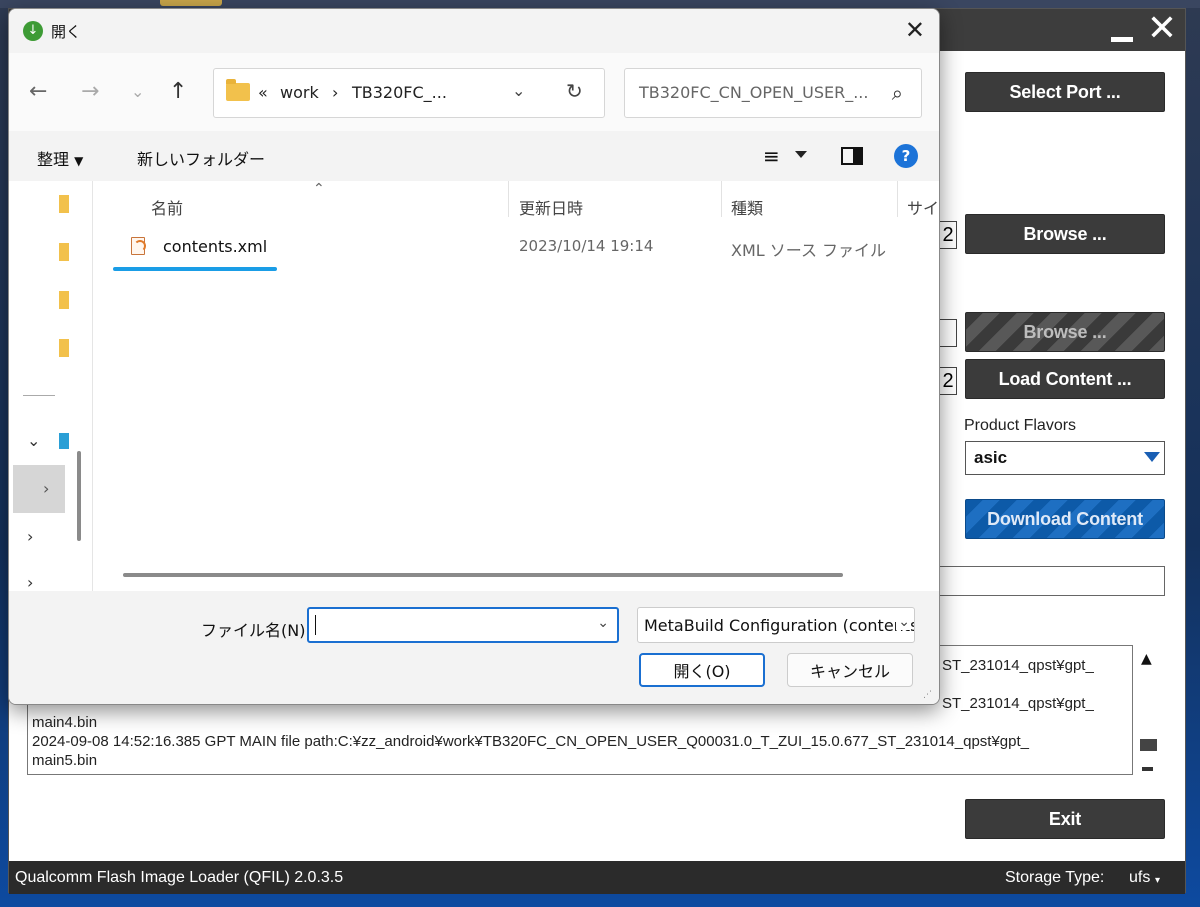  I want to click on breadcrumb-overflow: «, so click(263, 92).